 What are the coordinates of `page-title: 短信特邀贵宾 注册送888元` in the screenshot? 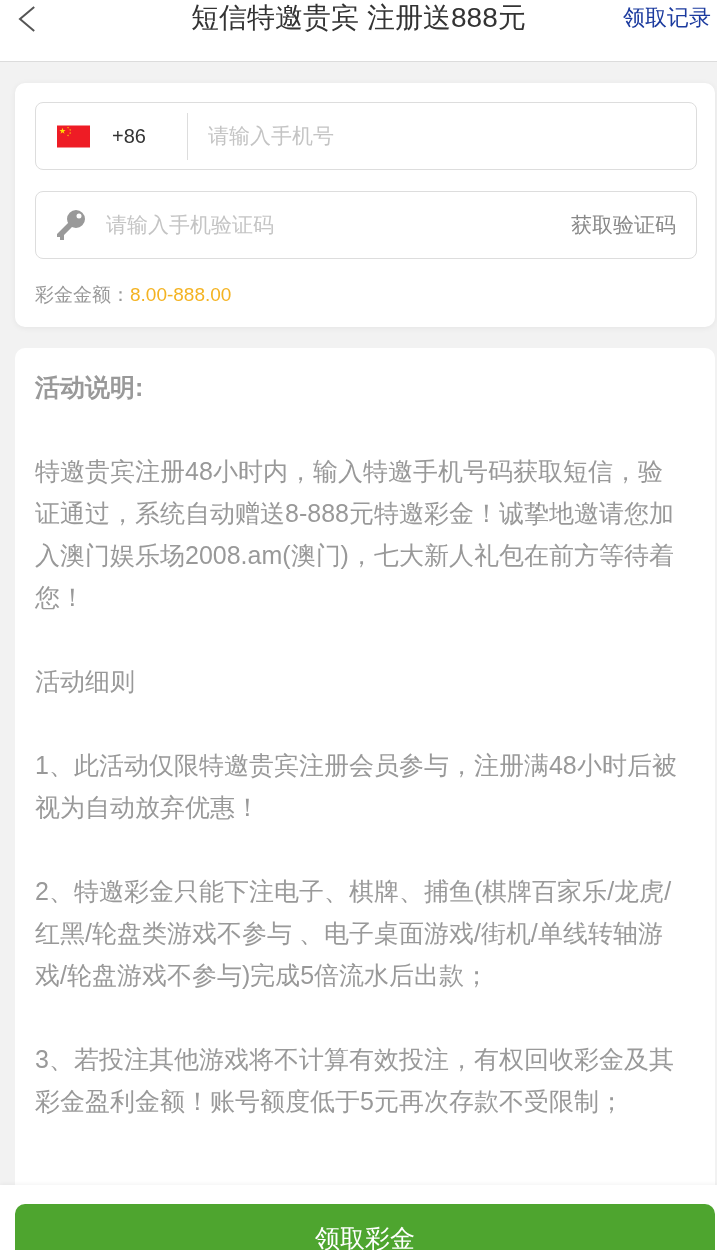 It's located at (358, 18).